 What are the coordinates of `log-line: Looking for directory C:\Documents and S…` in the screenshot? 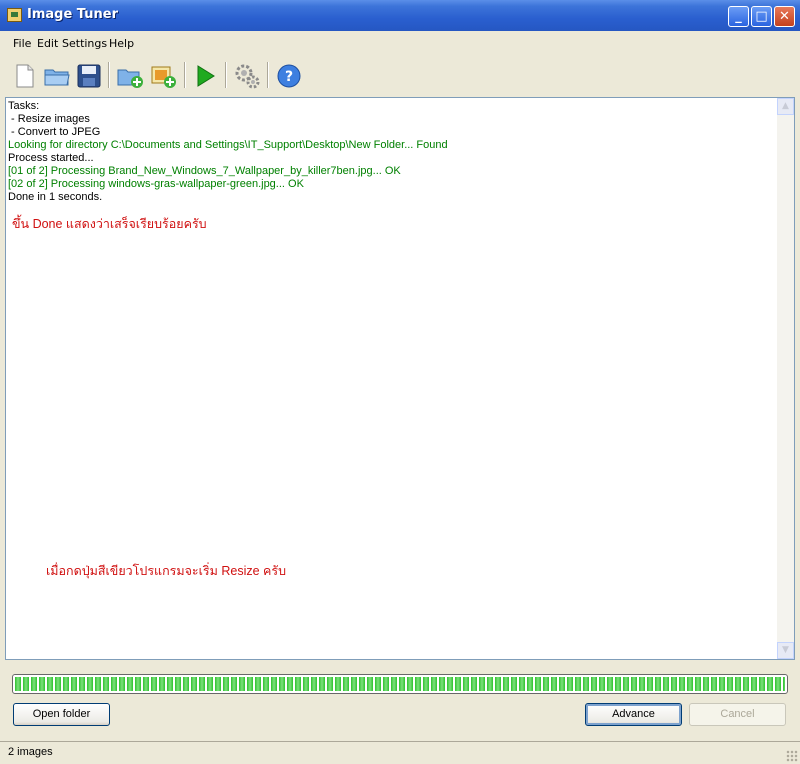 It's located at (228, 145).